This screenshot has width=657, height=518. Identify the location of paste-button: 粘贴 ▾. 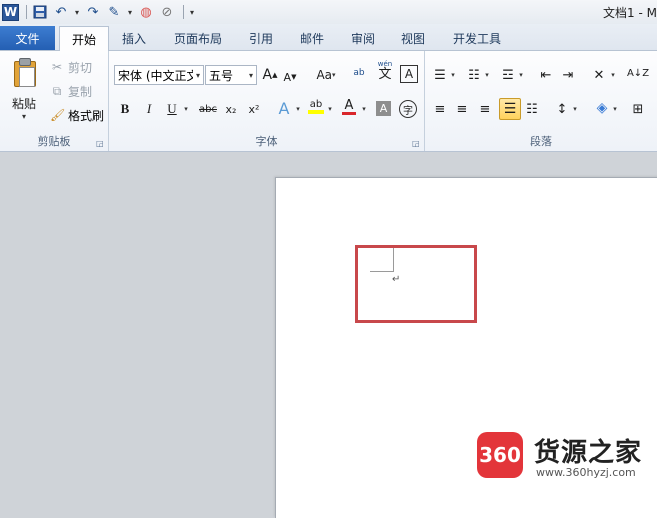
(24, 91).